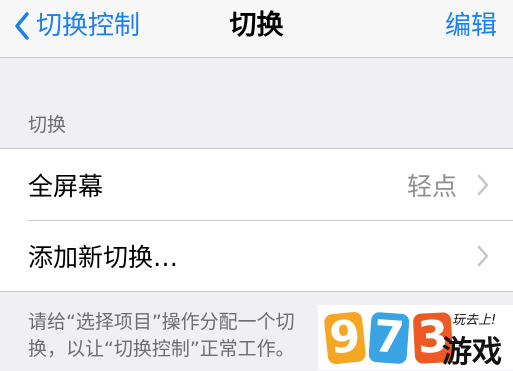  What do you see at coordinates (256, 25) in the screenshot?
I see `page-title: 切换` at bounding box center [256, 25].